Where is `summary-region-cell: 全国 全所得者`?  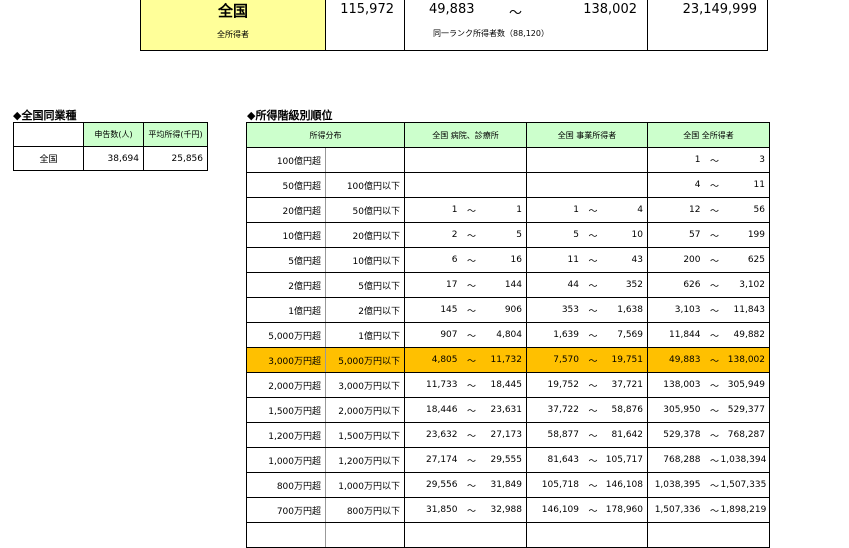
summary-region-cell: 全国 全所得者 is located at coordinates (233, 25).